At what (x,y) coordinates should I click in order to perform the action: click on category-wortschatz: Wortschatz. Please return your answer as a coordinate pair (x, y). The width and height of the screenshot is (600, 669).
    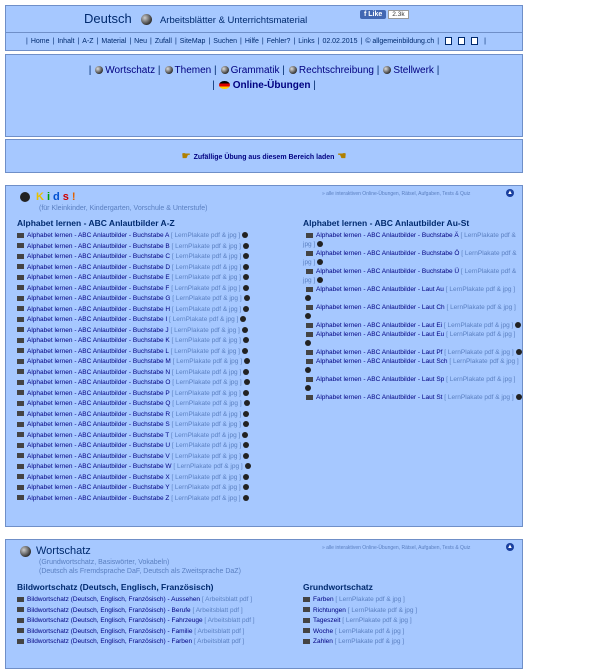
    Looking at the image, I should click on (130, 70).